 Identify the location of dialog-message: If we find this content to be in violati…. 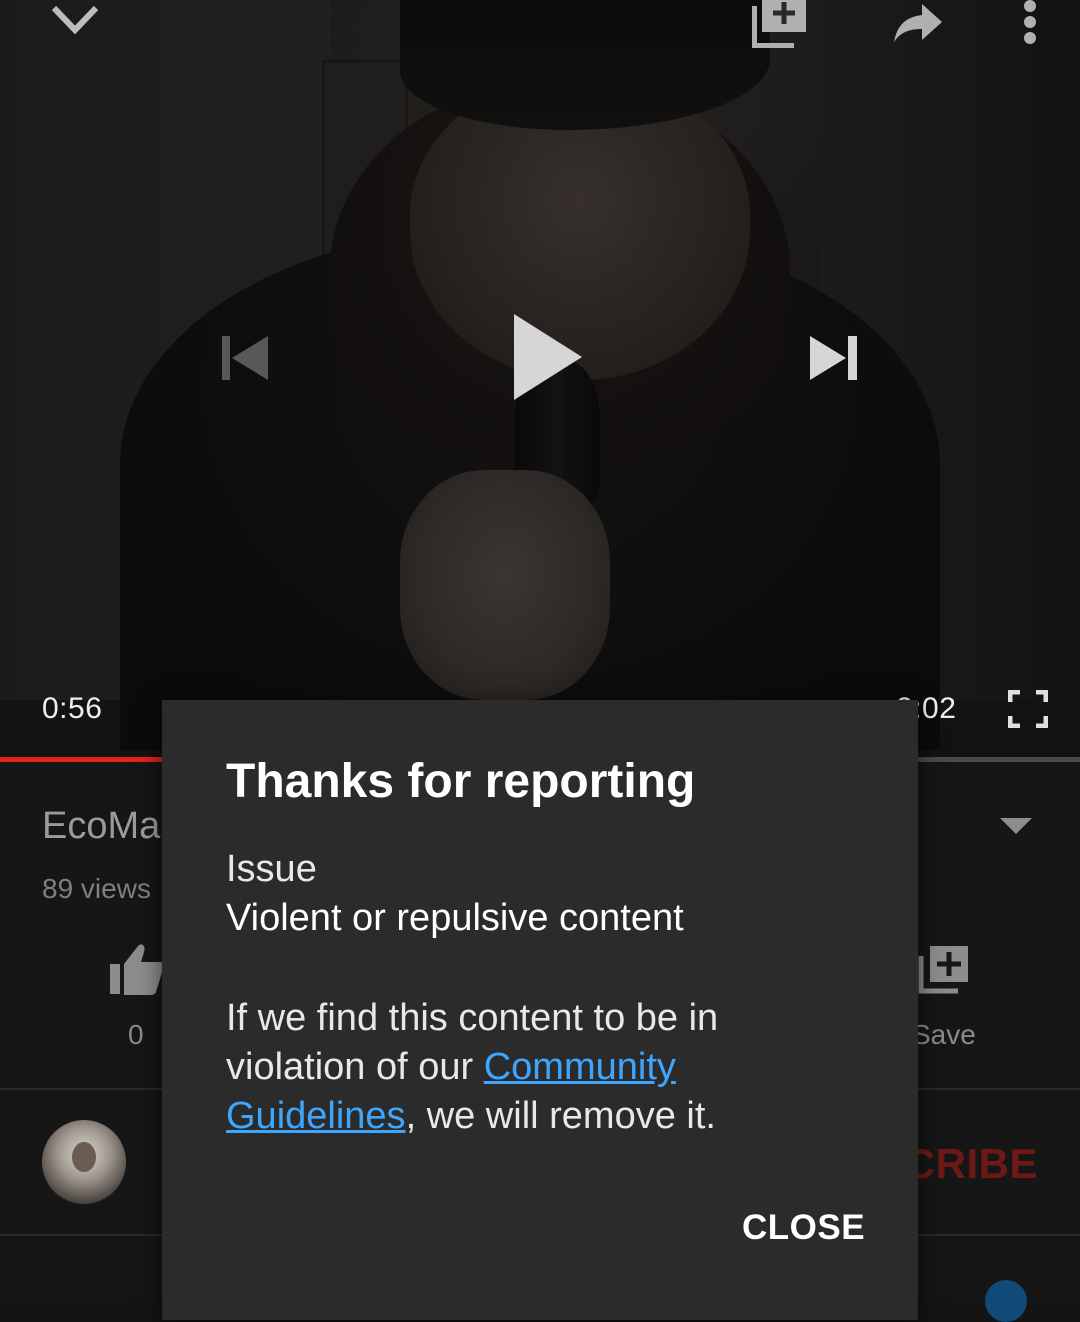
(546, 1067).